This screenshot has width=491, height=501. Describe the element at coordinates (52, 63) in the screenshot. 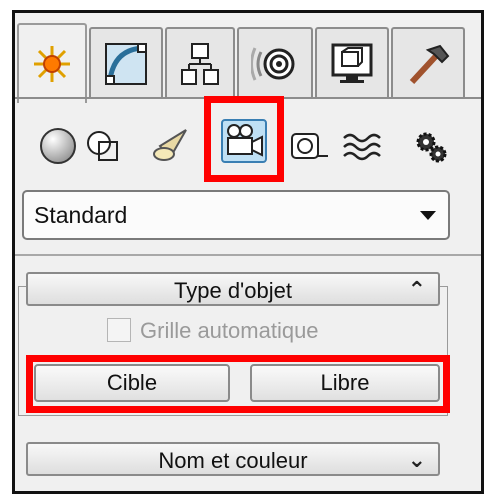

I see `tab-create` at that location.